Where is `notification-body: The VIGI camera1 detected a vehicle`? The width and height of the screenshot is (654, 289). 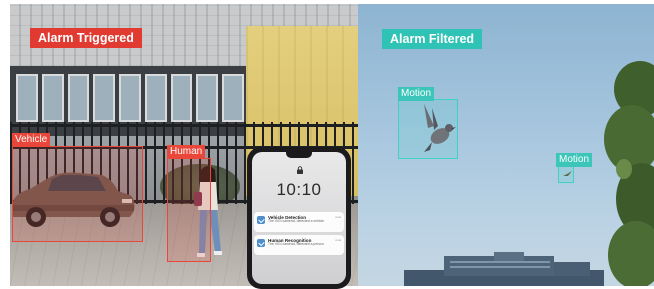
notification-body: The VIGI camera1 detected a vehicle is located at coordinates (296, 221).